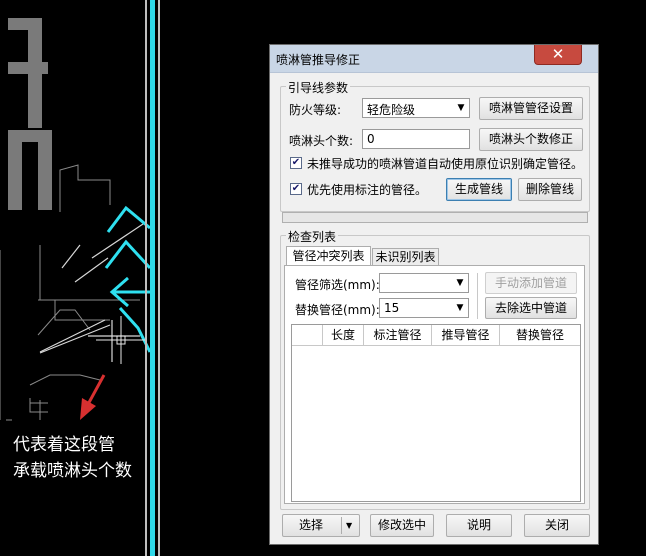 The height and width of the screenshot is (556, 646). What do you see at coordinates (558, 55) in the screenshot?
I see `close-icon: ✕` at bounding box center [558, 55].